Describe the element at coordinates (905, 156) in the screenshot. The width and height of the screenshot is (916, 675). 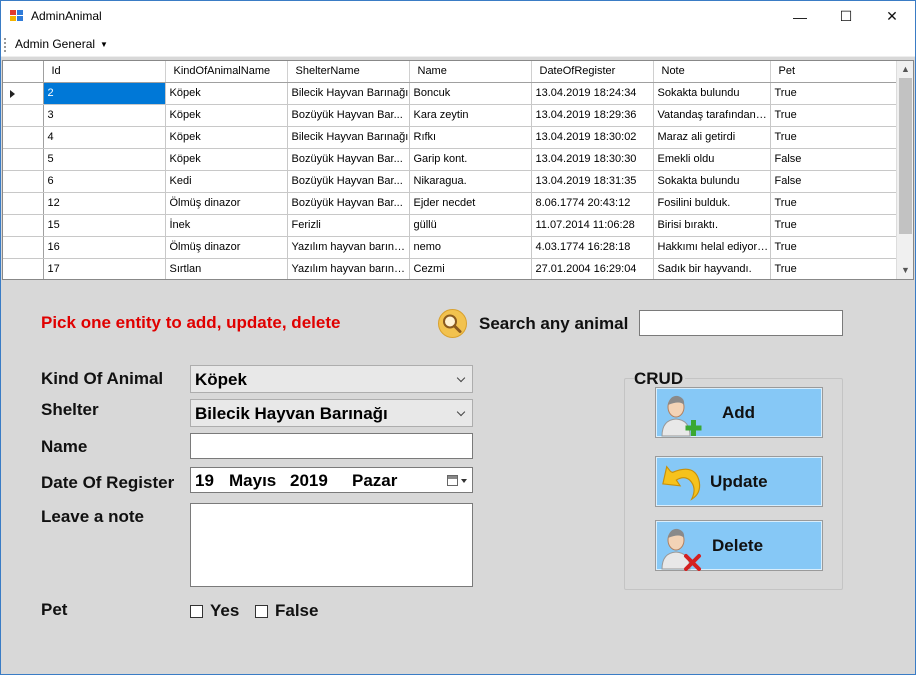
I see `scroll-thumb` at that location.